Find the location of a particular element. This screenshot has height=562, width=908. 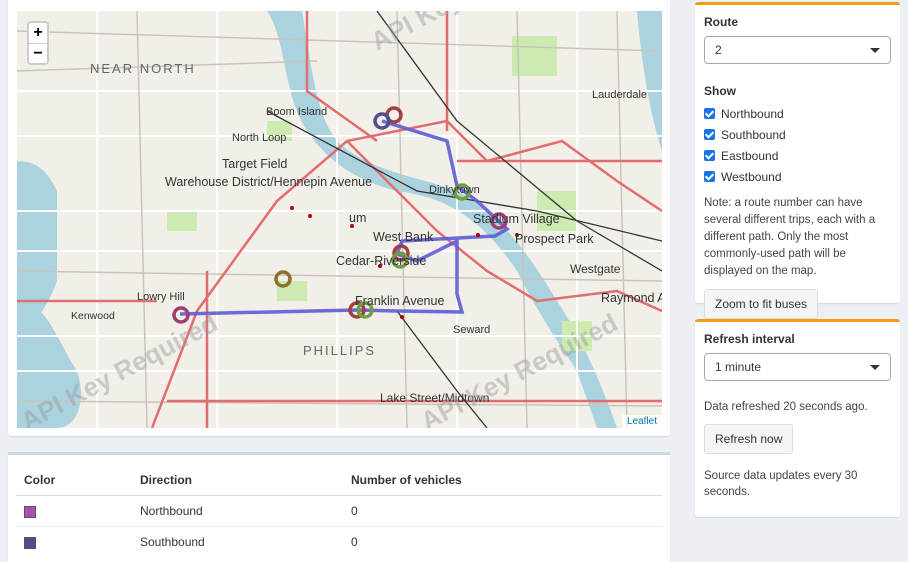

refresh-interval-select: 1 minute is located at coordinates (797, 367).